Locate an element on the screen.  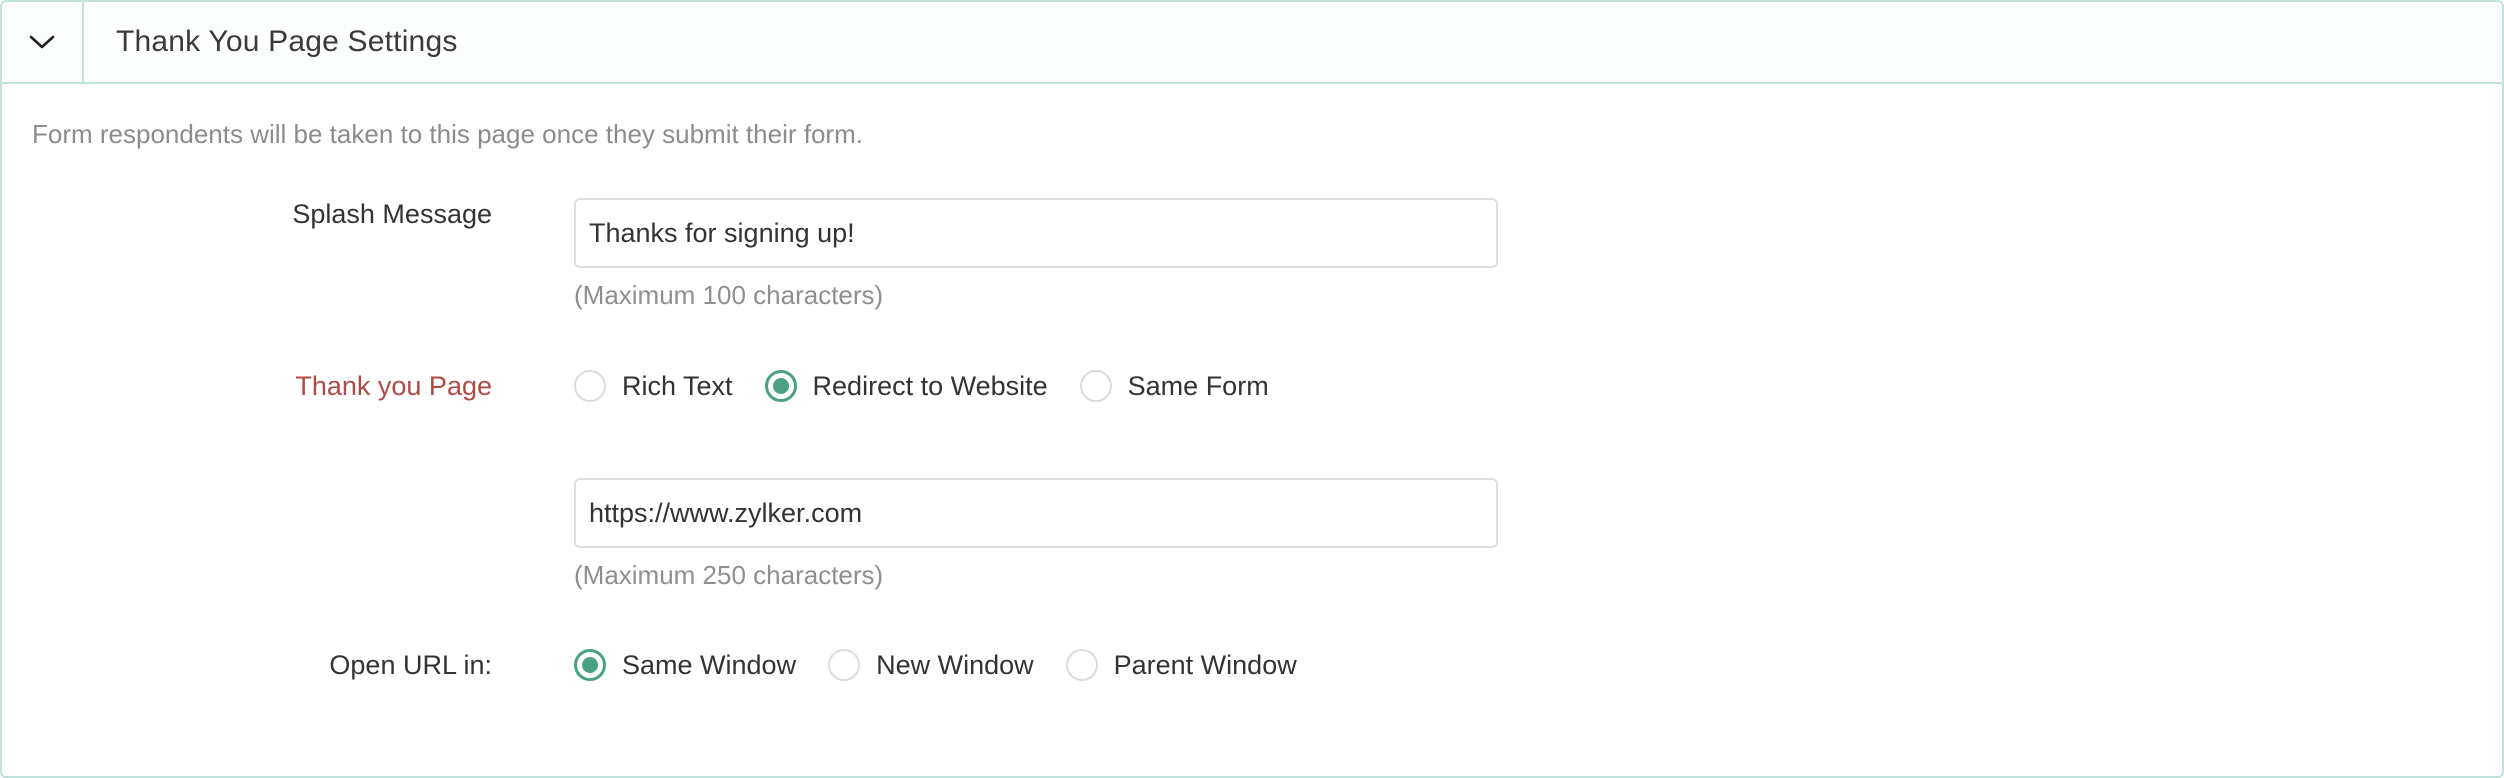
redirect-url-input: https://www.zylker.com is located at coordinates (1036, 513).